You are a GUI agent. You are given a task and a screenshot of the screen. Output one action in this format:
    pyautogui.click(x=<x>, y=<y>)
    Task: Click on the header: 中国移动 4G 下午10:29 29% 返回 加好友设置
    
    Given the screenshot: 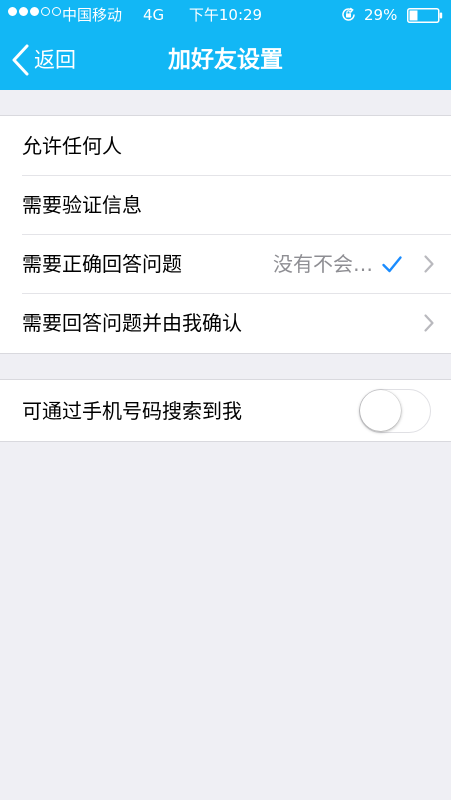 What is the action you would take?
    pyautogui.click(x=225, y=45)
    